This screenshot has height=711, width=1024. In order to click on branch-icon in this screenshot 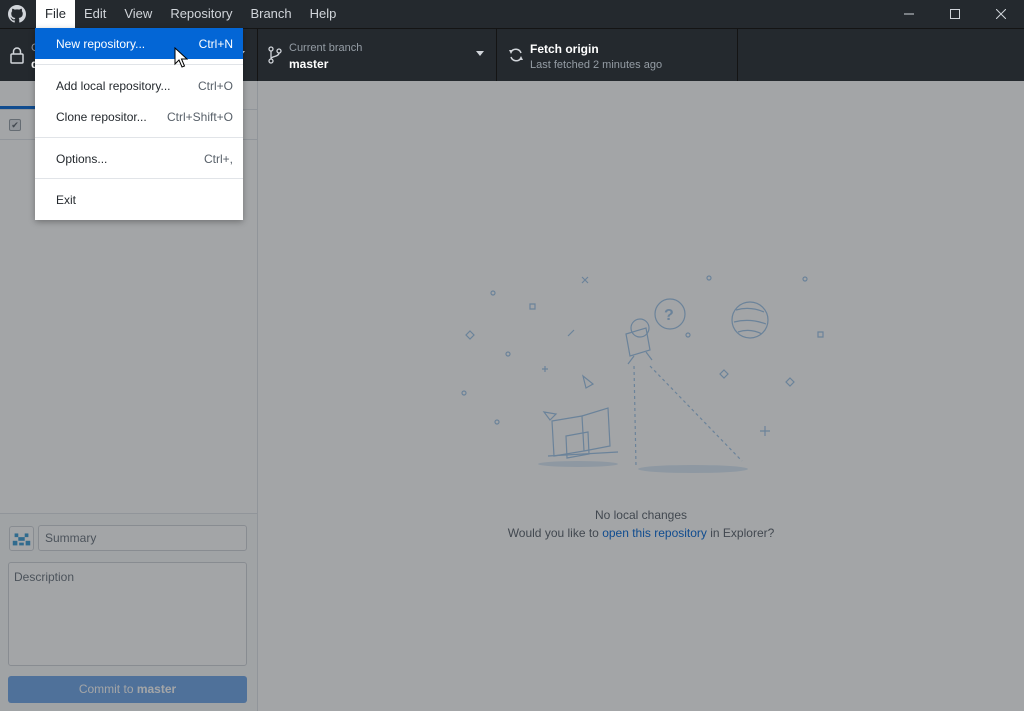, I will do `click(275, 55)`.